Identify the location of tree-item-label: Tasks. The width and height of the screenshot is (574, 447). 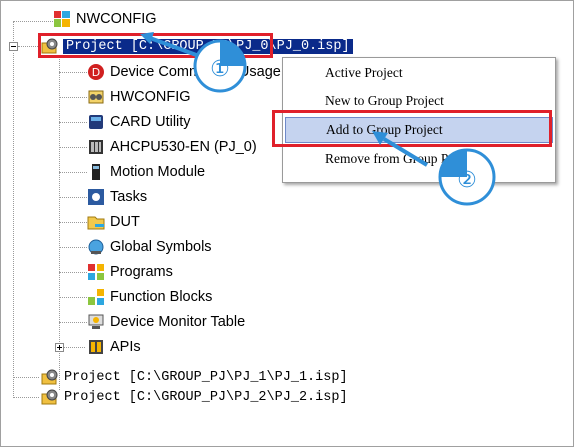
(129, 197).